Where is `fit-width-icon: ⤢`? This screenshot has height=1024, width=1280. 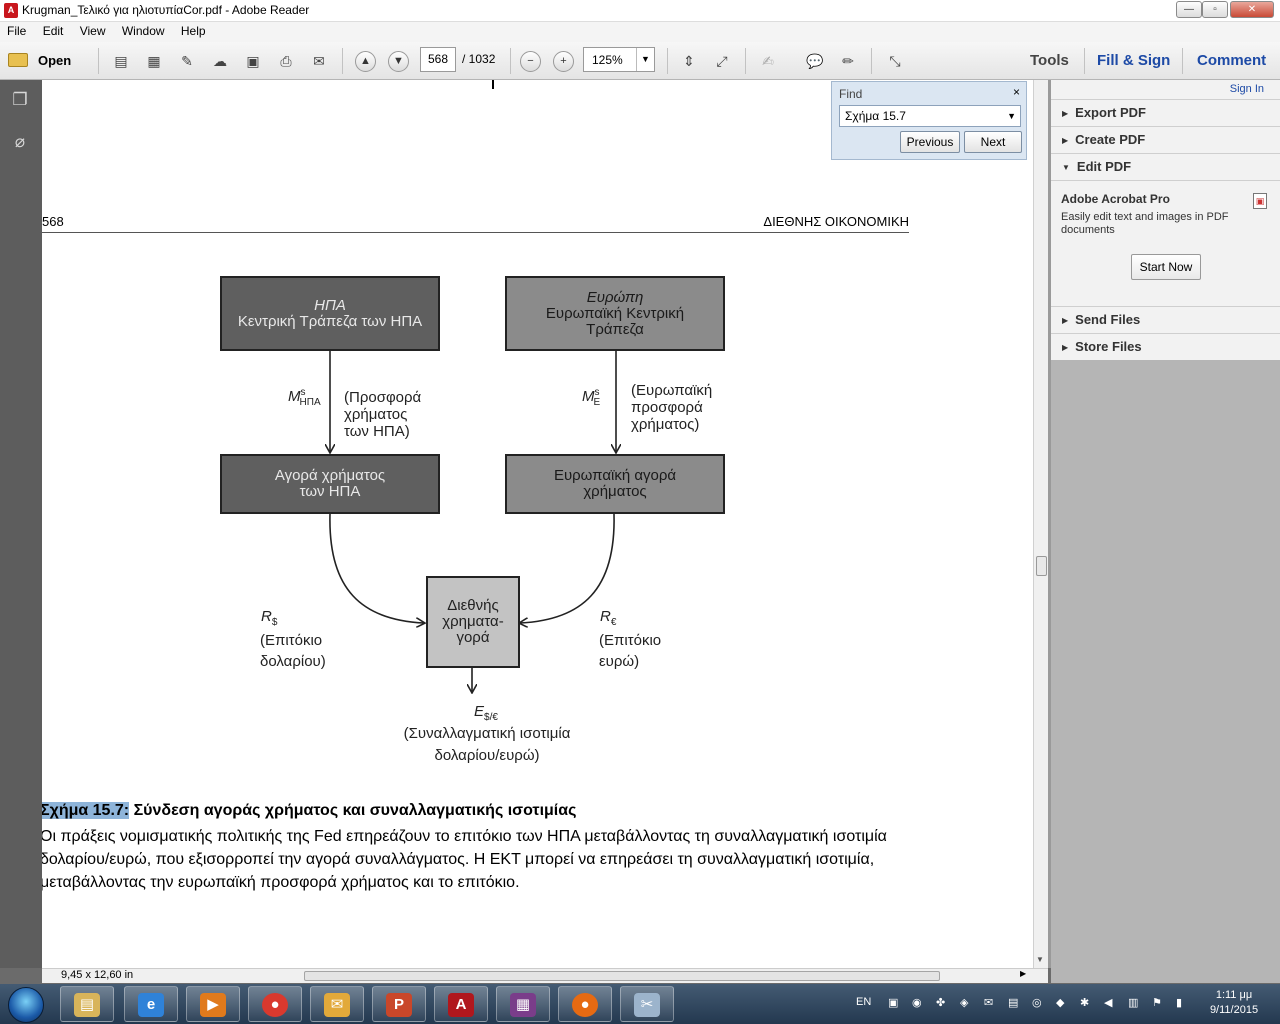 fit-width-icon: ⤢ is located at coordinates (722, 61).